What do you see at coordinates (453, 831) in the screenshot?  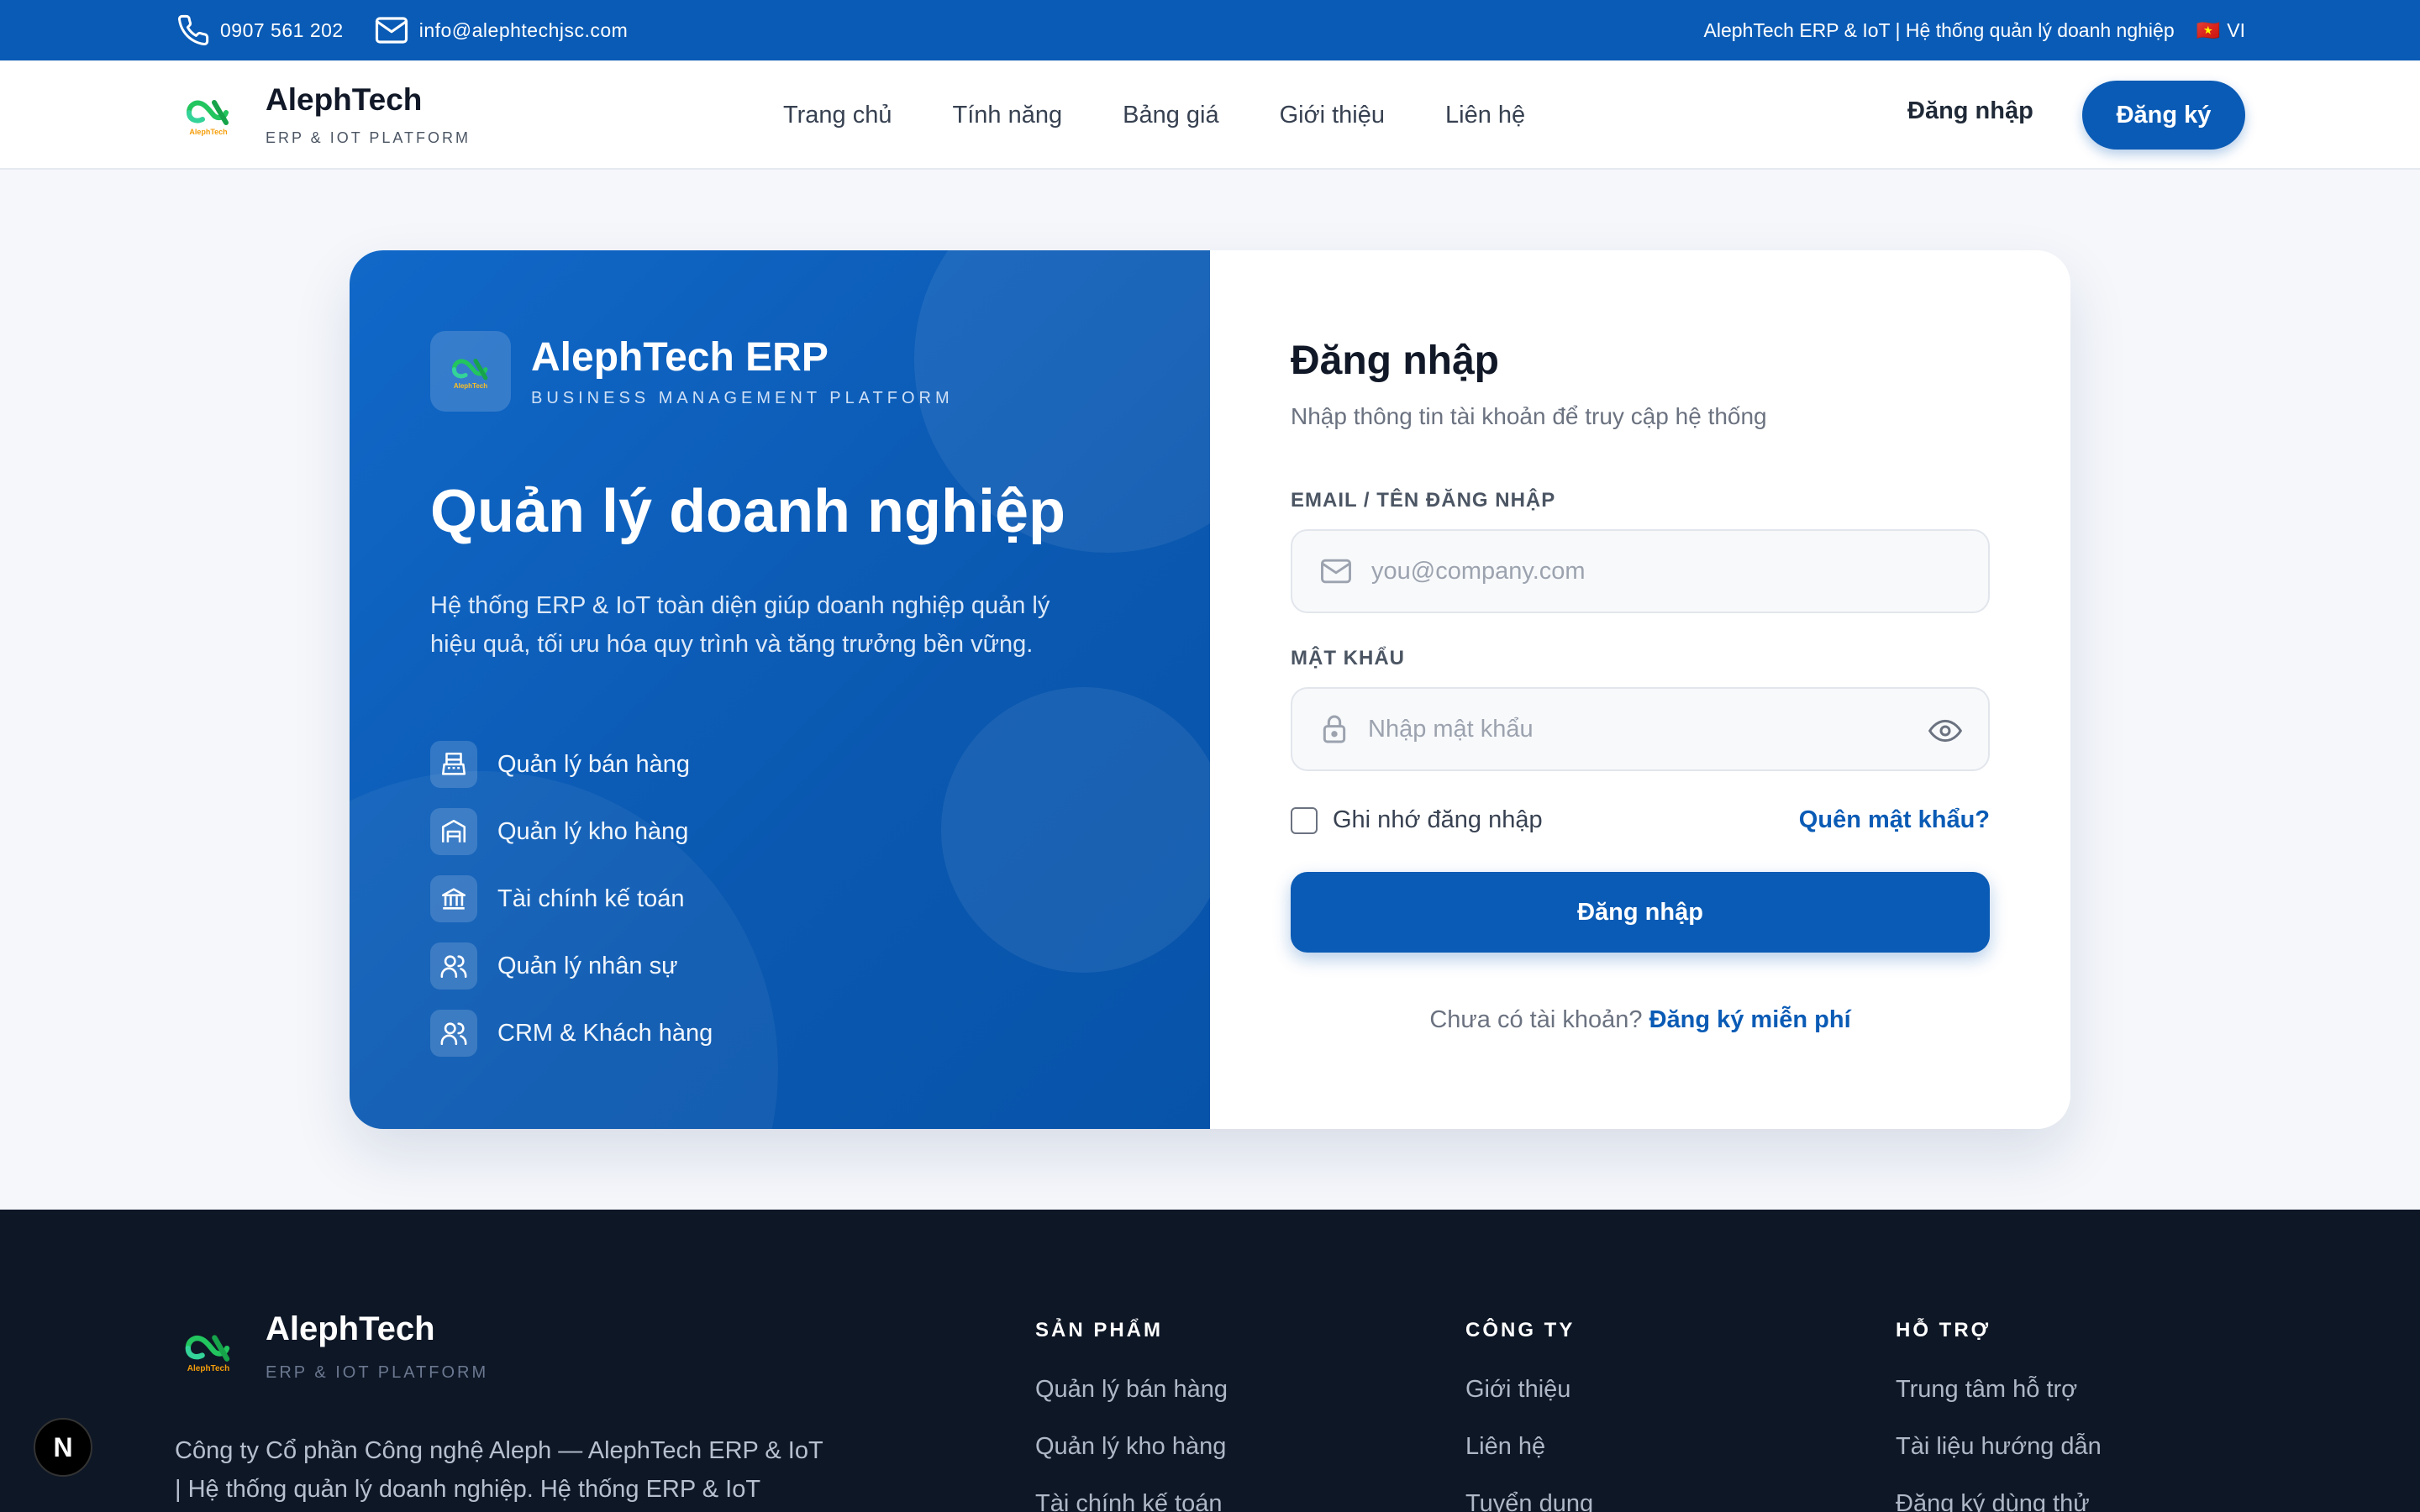 I see `warehouse-icon` at bounding box center [453, 831].